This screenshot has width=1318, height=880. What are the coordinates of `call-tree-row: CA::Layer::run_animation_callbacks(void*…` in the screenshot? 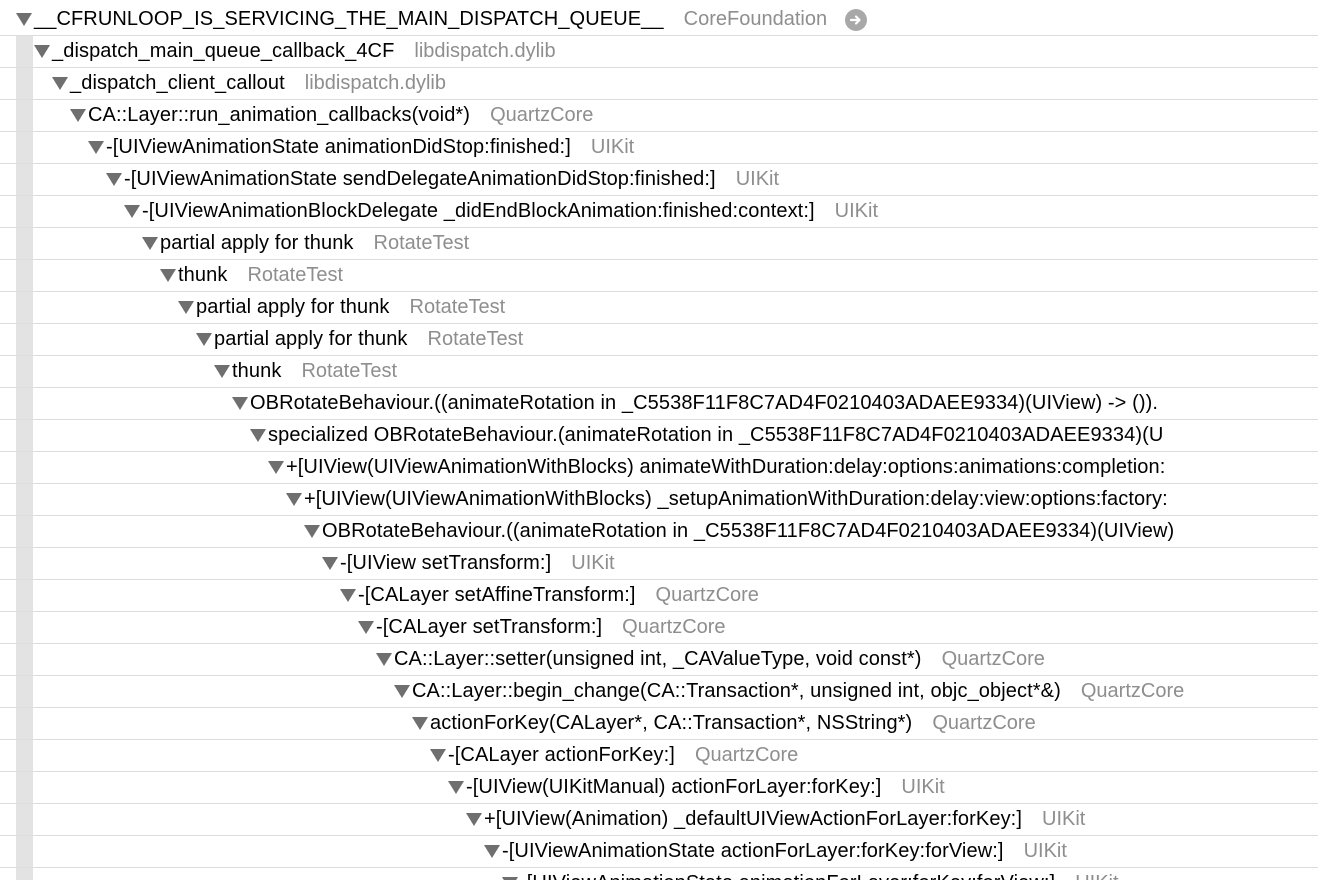 It's located at (659, 116).